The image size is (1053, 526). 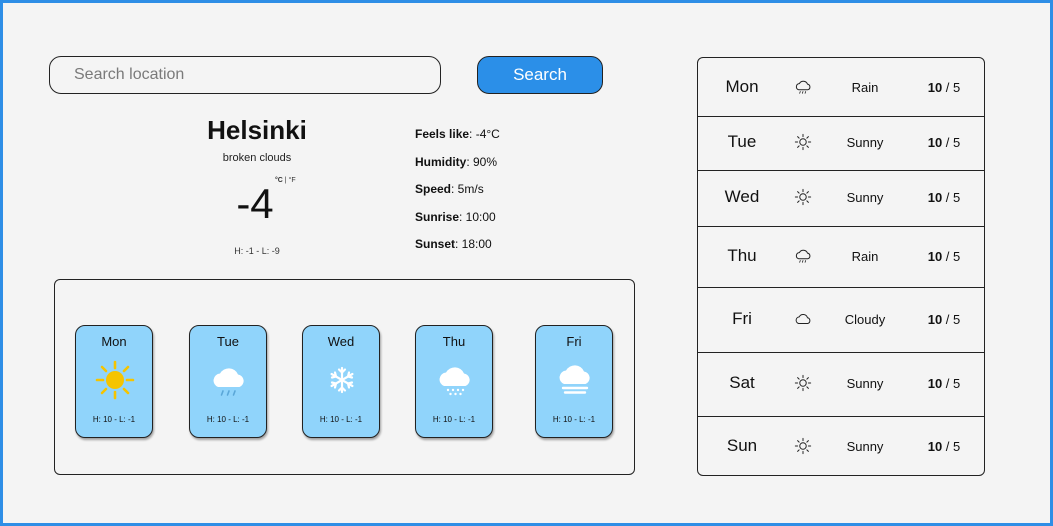 I want to click on current-temperature: -4, so click(x=255, y=203).